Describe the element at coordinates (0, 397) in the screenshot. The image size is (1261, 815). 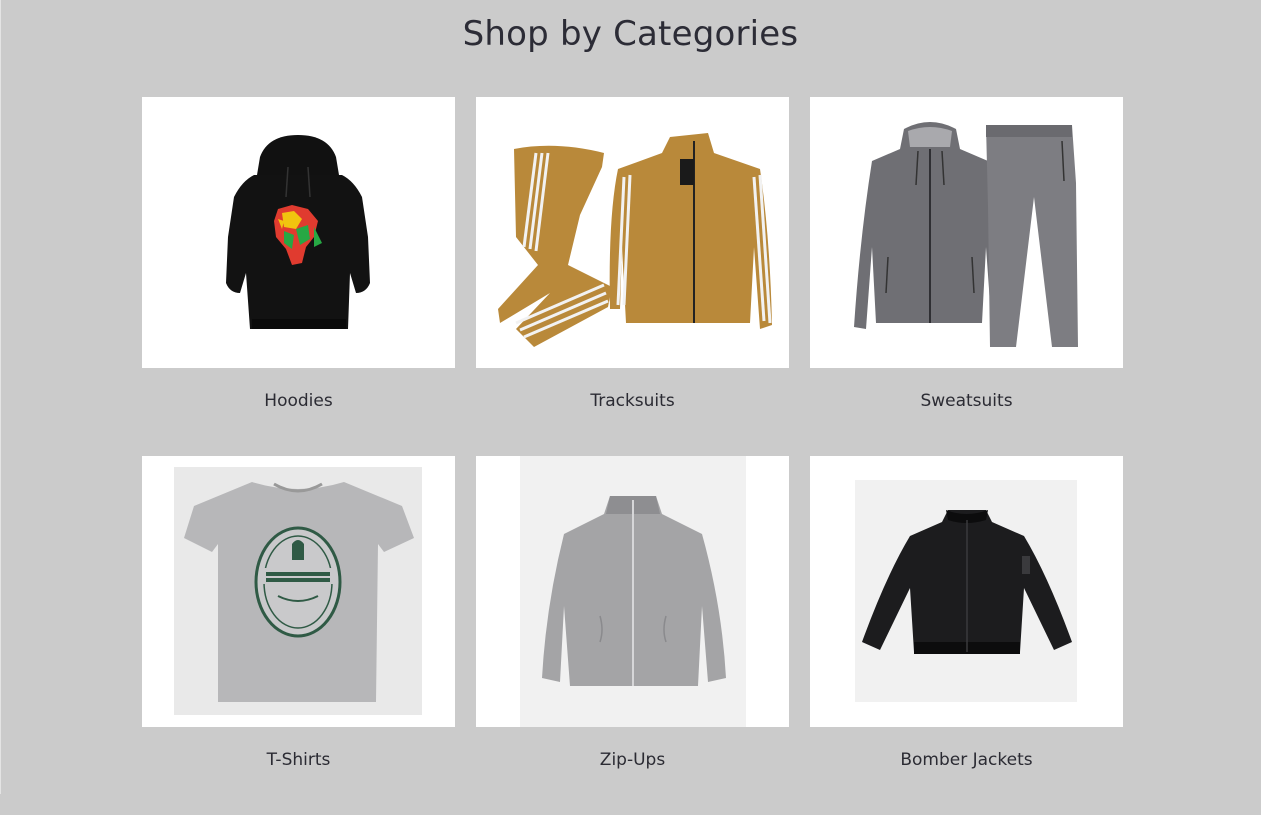
I see `page-edge` at that location.